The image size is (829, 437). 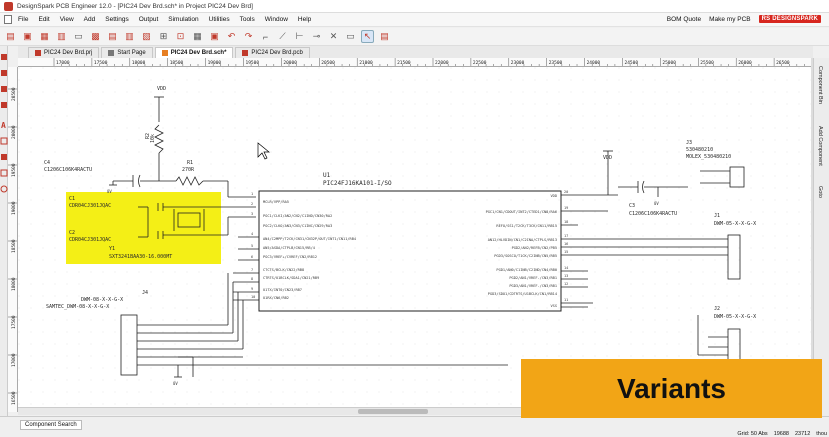 What do you see at coordinates (111, 53) in the screenshot?
I see `page-icon` at bounding box center [111, 53].